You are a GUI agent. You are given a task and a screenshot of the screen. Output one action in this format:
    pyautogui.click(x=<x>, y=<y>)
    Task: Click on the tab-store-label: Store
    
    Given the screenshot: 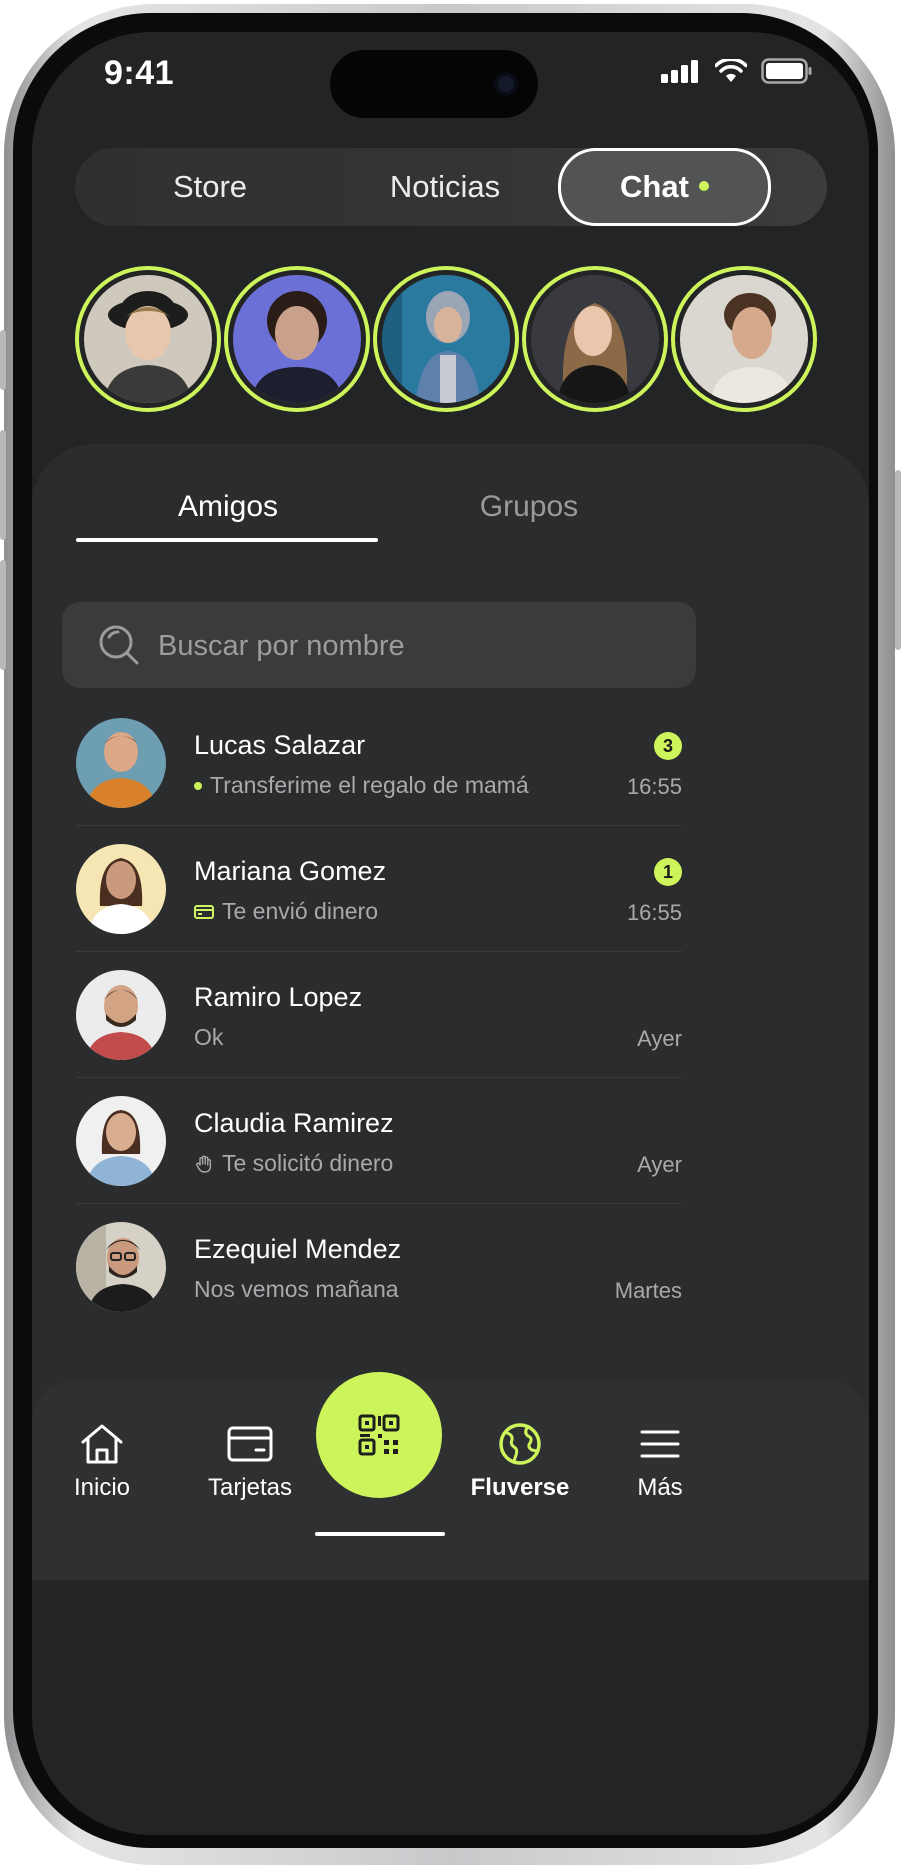 What is the action you would take?
    pyautogui.click(x=210, y=186)
    